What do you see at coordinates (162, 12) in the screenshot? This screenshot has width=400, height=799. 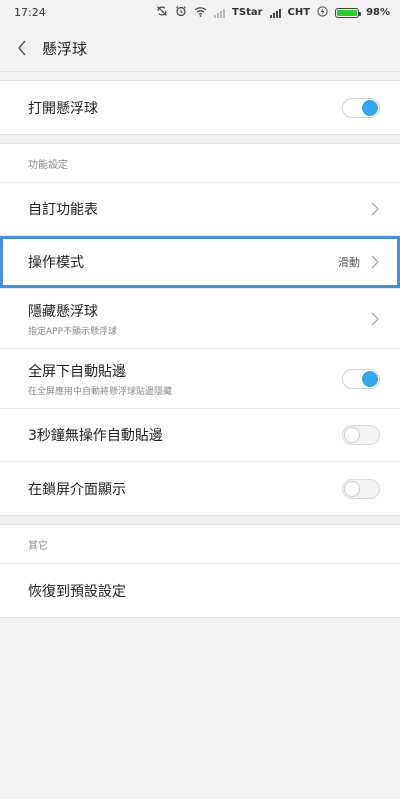 I see `sync-off-icon` at bounding box center [162, 12].